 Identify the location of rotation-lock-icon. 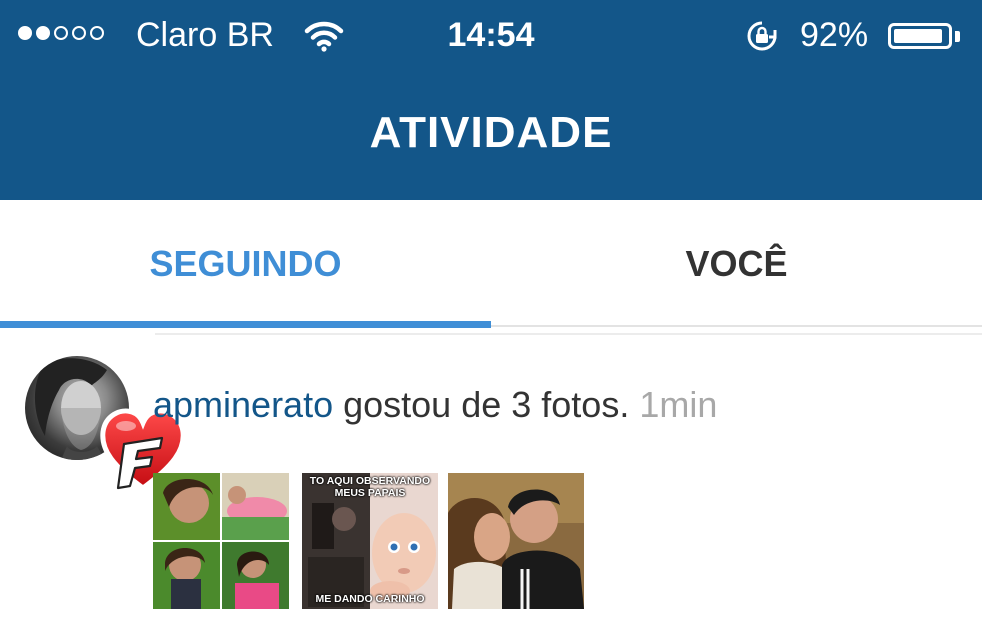
(762, 38).